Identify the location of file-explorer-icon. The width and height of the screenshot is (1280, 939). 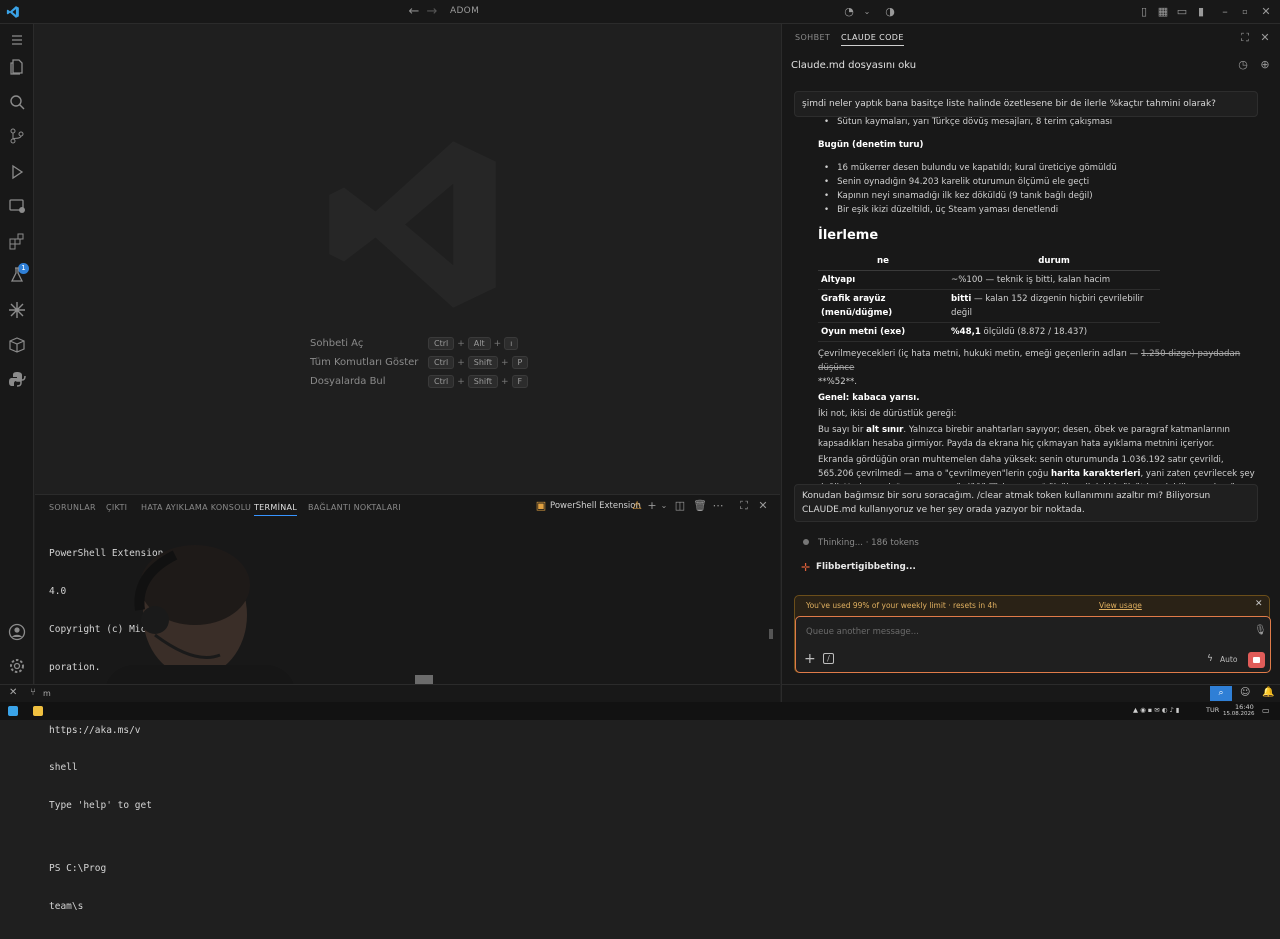
(38, 711).